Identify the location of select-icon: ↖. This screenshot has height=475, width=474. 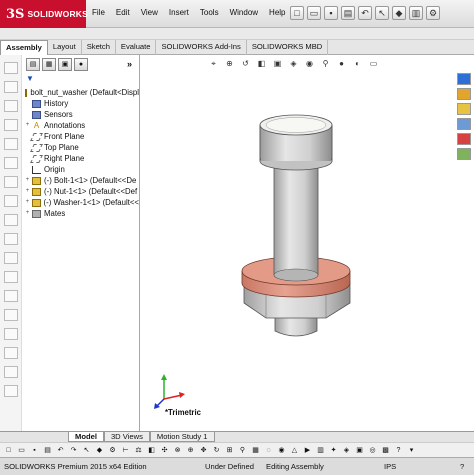
(86, 450).